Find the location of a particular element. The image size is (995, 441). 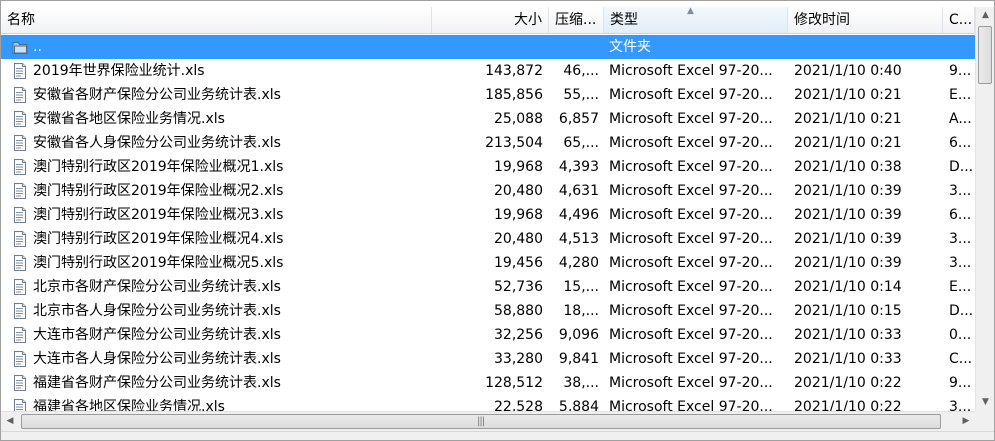

file-packed-size: 4,280 is located at coordinates (578, 263).